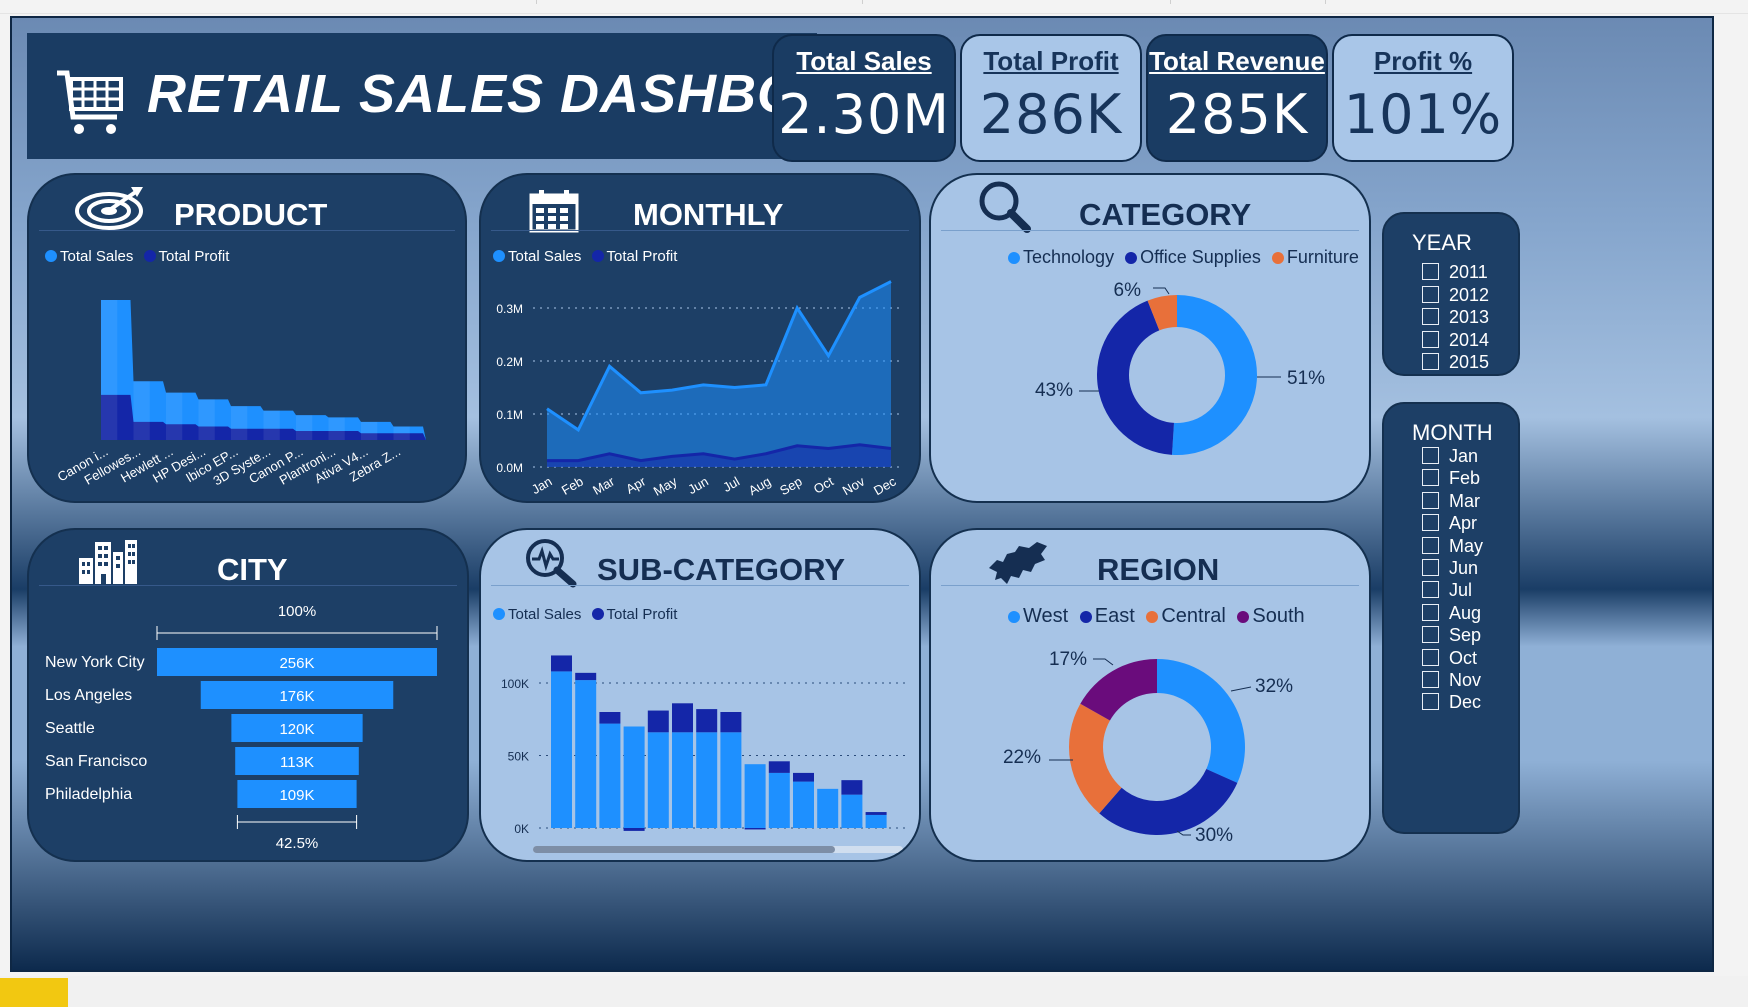 The height and width of the screenshot is (1007, 1748). What do you see at coordinates (603, 485) in the screenshot?
I see `x-tick-label: Mar` at bounding box center [603, 485].